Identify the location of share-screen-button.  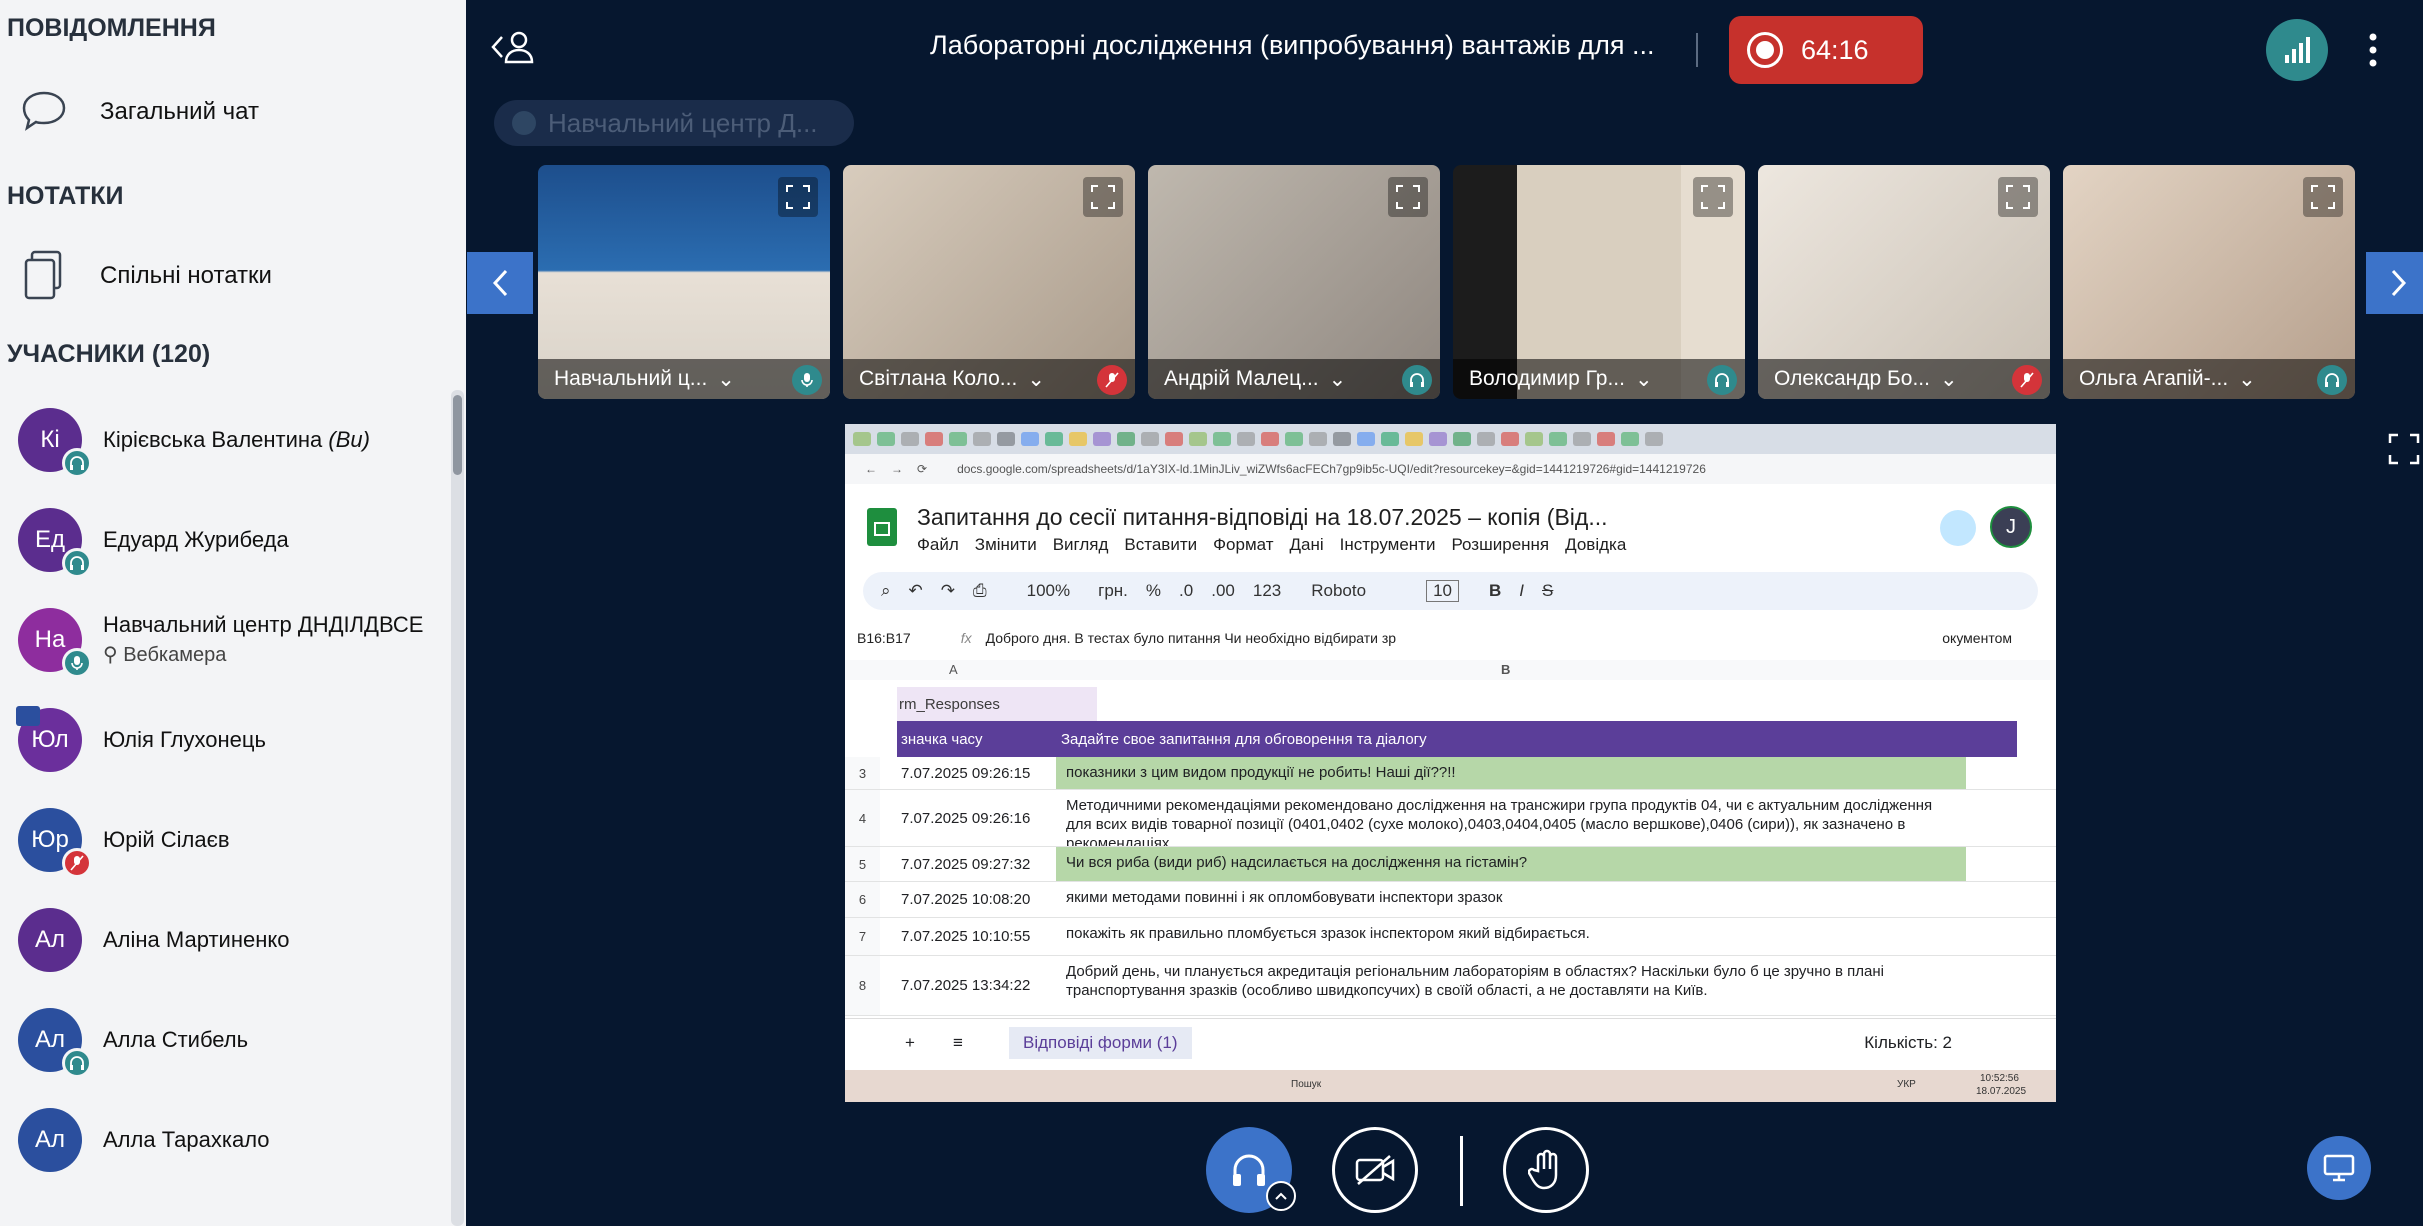
(2339, 1168).